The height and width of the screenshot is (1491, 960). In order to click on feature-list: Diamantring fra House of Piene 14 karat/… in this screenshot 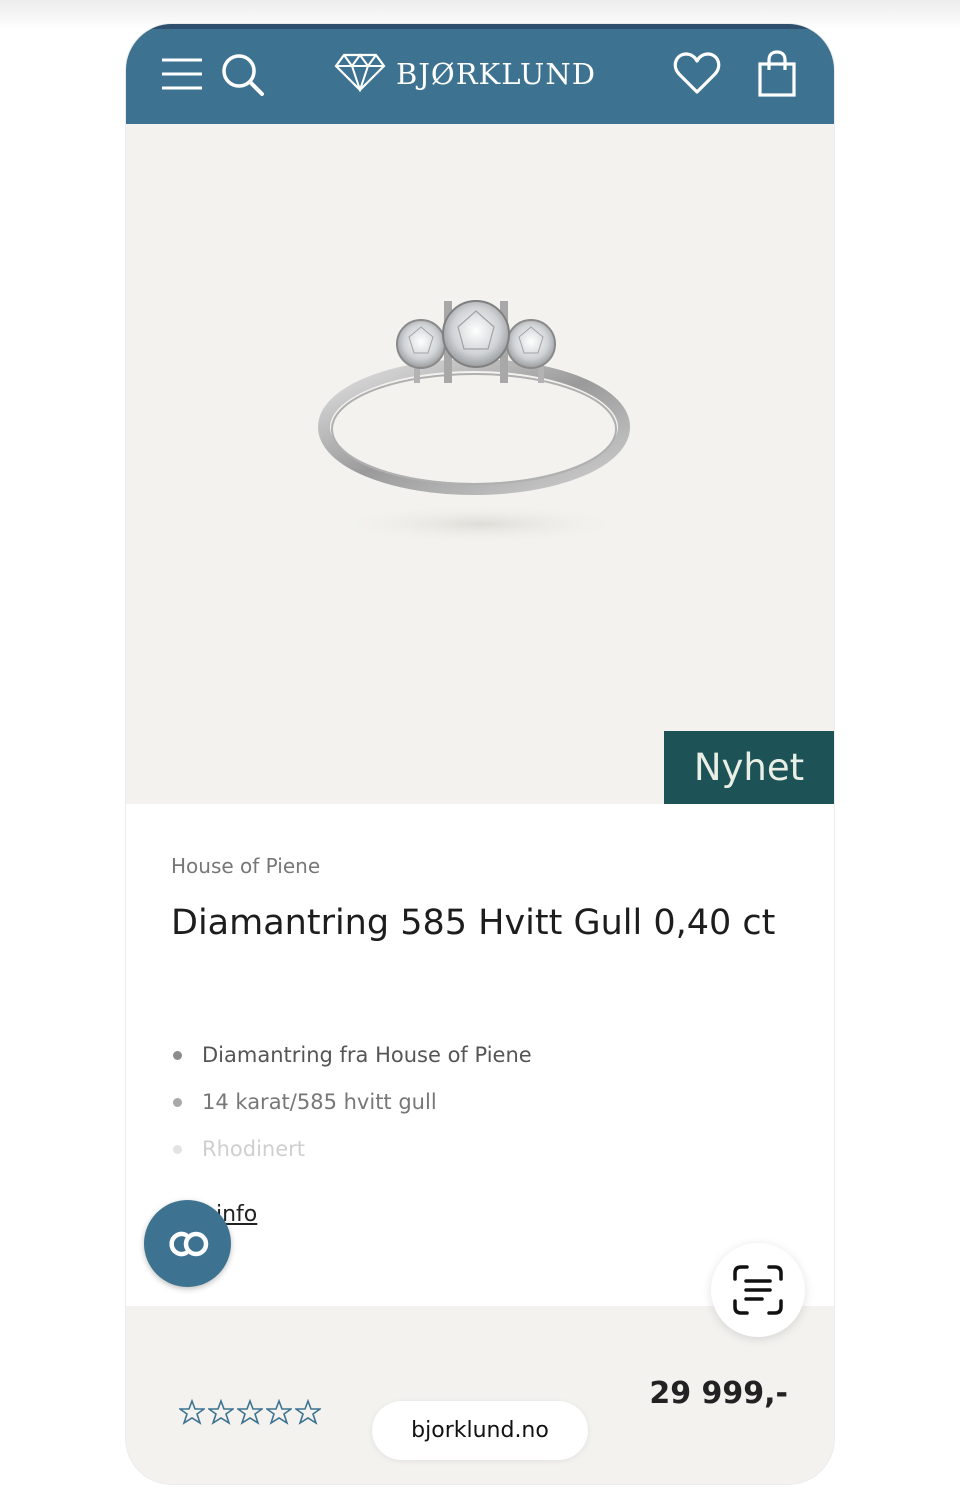, I will do `click(471, 1110)`.